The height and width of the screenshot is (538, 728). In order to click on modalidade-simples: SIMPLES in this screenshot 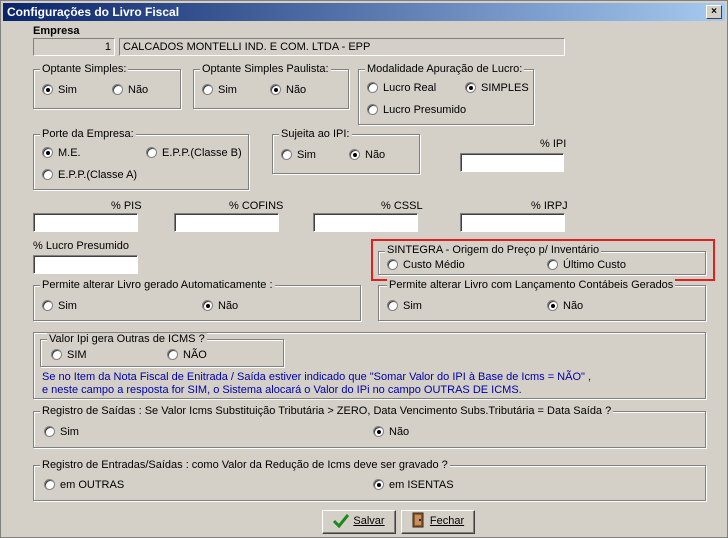, I will do `click(497, 88)`.